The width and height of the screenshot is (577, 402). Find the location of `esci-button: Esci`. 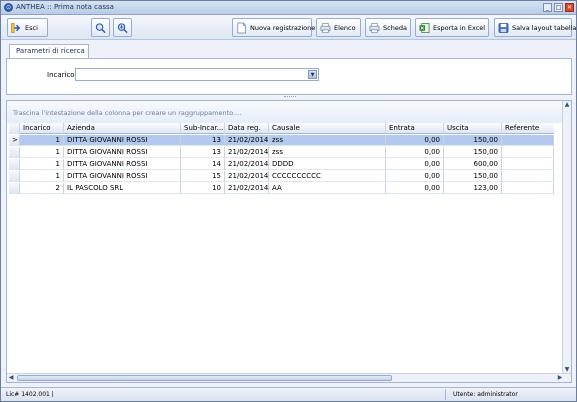

esci-button: Esci is located at coordinates (27, 27).